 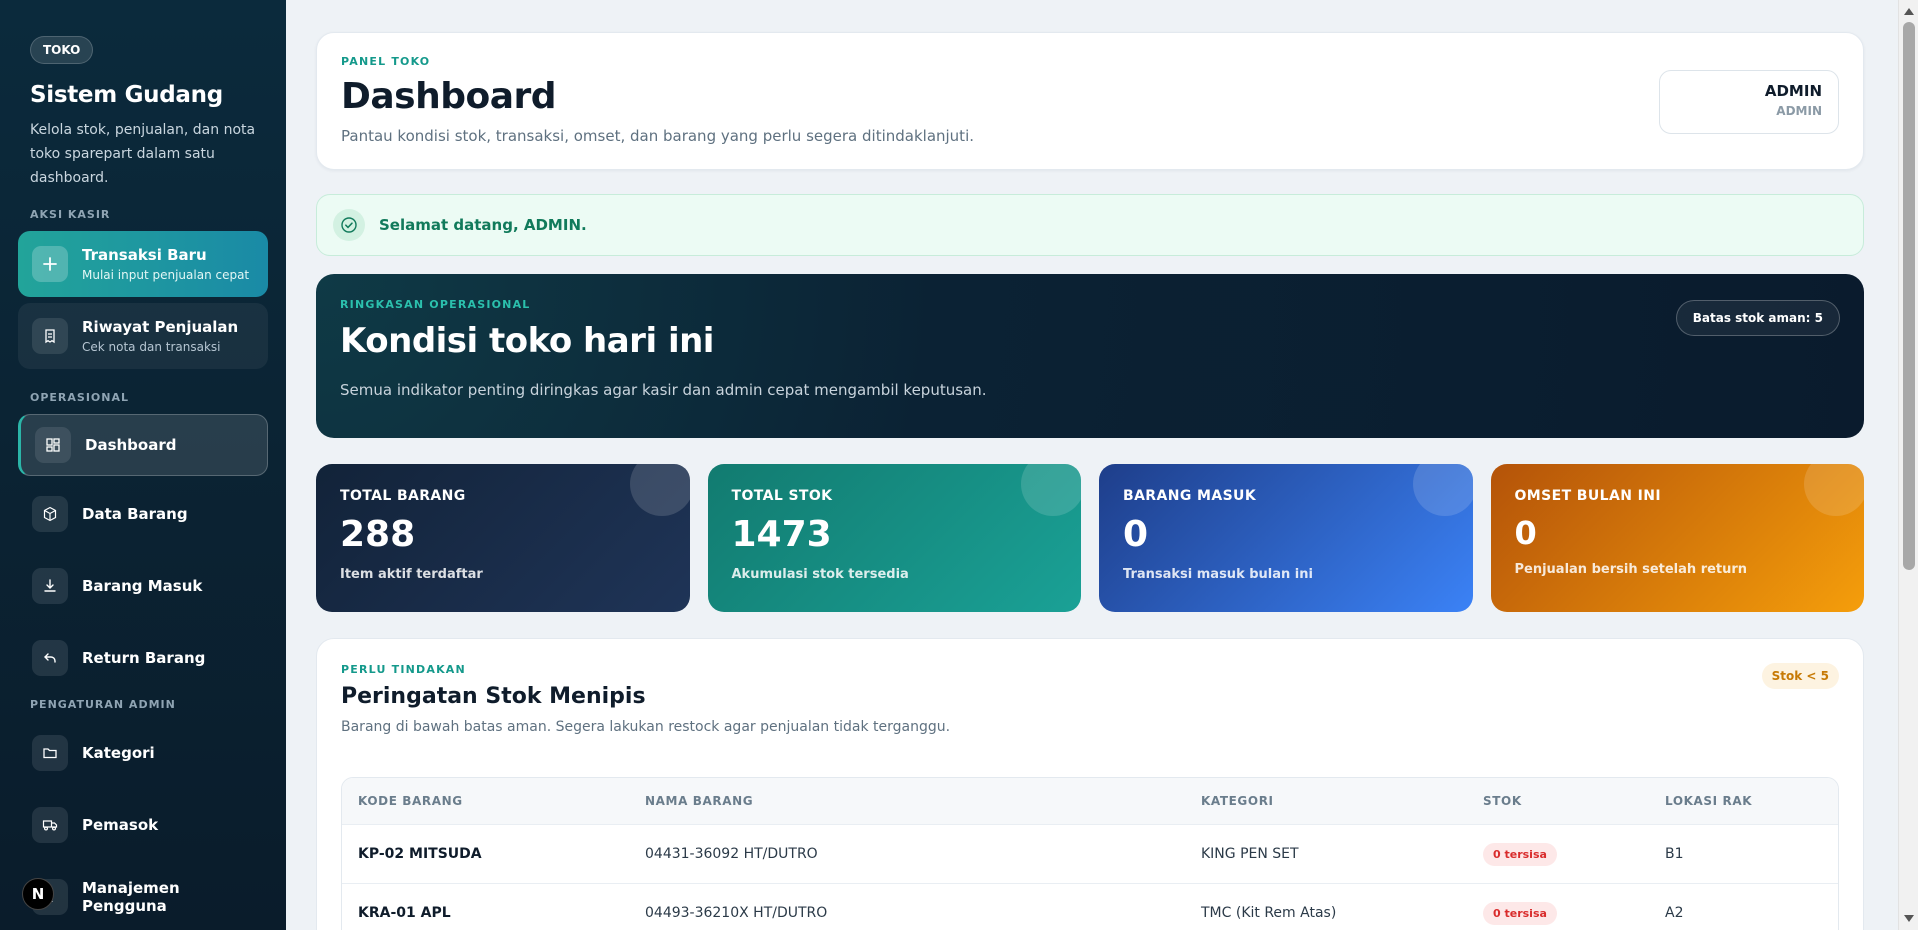 What do you see at coordinates (923, 801) in the screenshot?
I see `column-header: NAMA BARANG` at bounding box center [923, 801].